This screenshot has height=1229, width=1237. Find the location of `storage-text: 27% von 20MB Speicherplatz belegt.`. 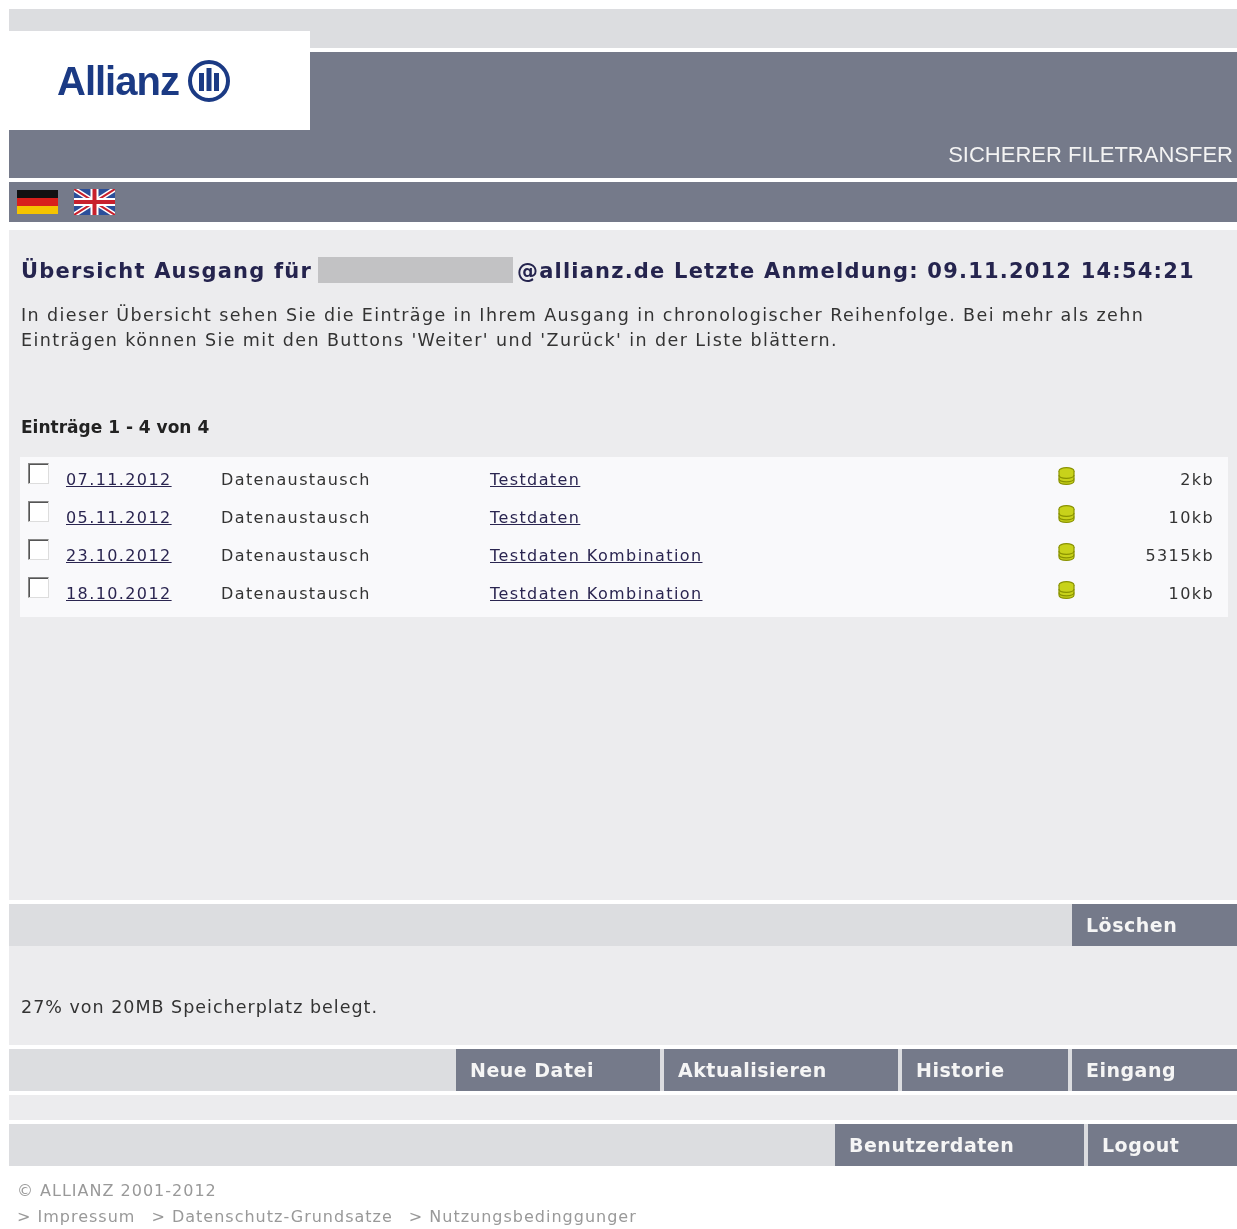

storage-text: 27% von 20MB Speicherplatz belegt. is located at coordinates (199, 1007).